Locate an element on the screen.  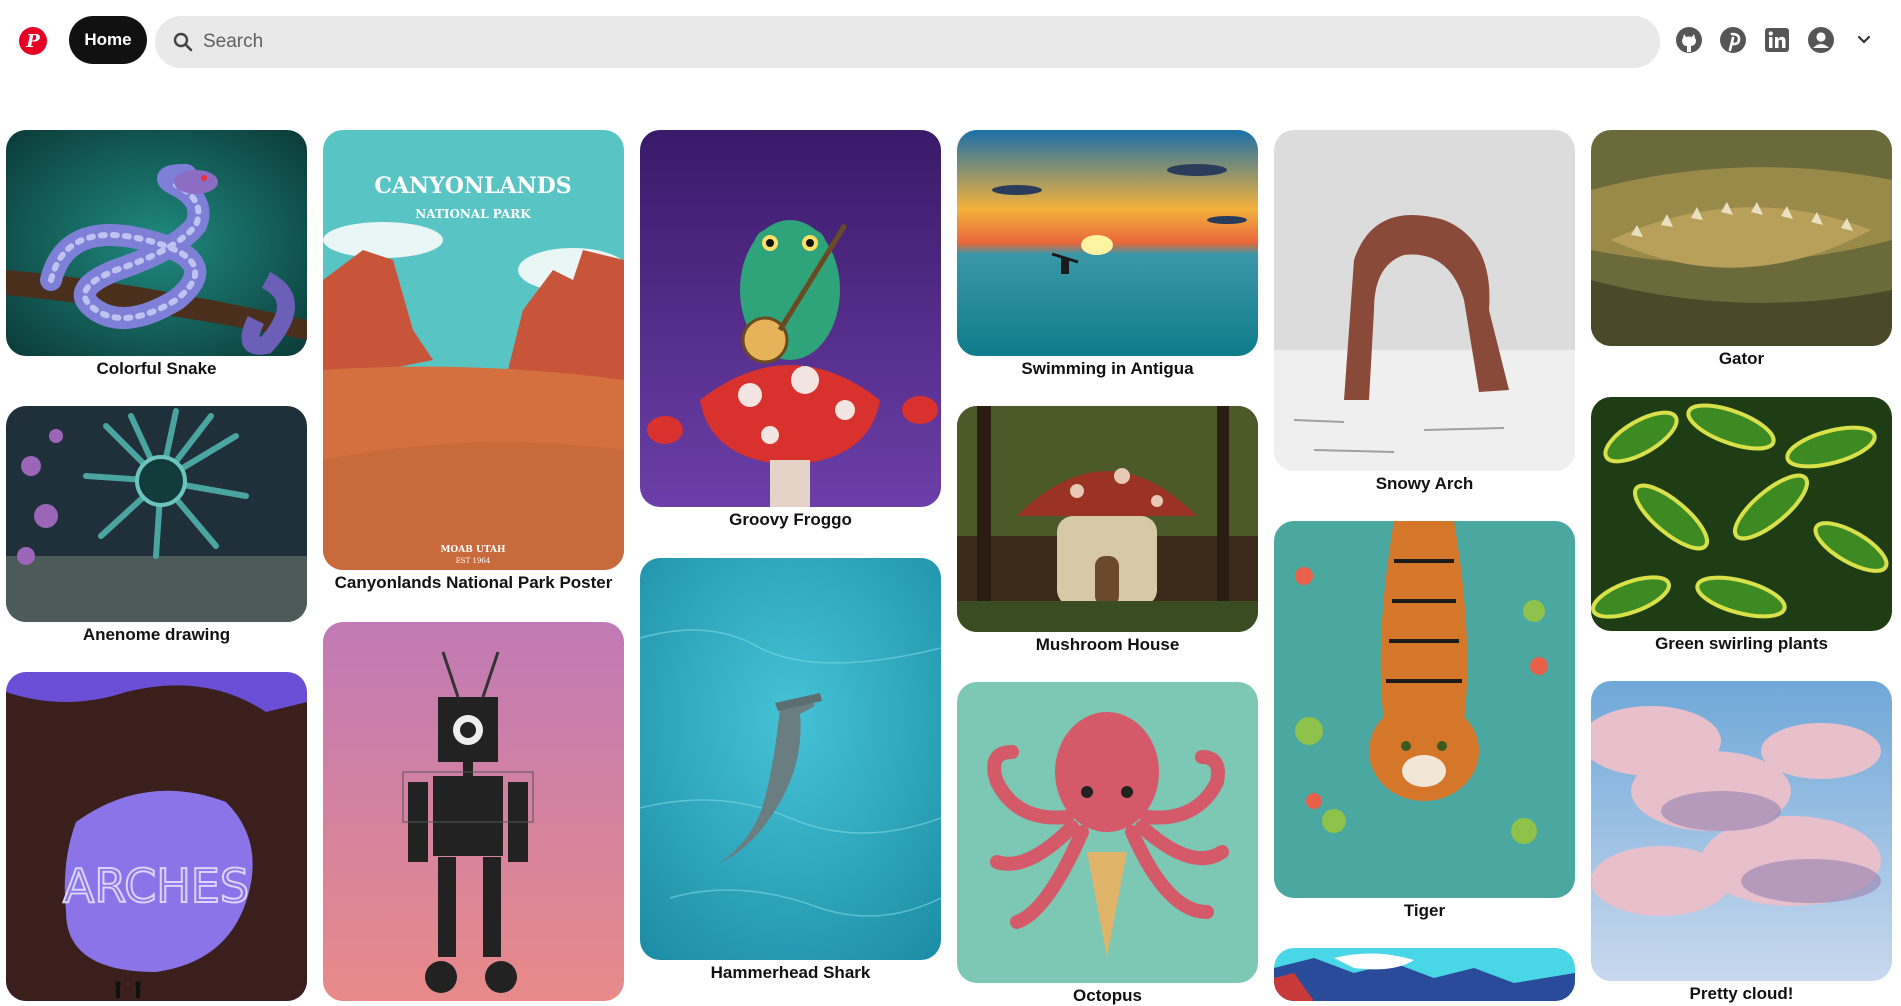
pin-image-groovy-froggo is located at coordinates (790, 318).